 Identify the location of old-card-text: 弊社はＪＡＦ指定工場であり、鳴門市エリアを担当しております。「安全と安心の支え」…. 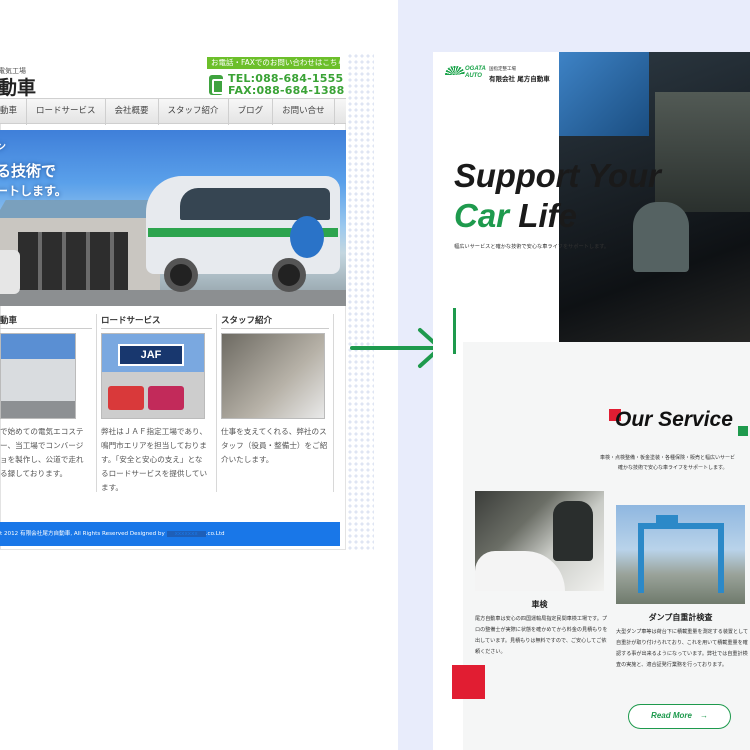
(154, 459).